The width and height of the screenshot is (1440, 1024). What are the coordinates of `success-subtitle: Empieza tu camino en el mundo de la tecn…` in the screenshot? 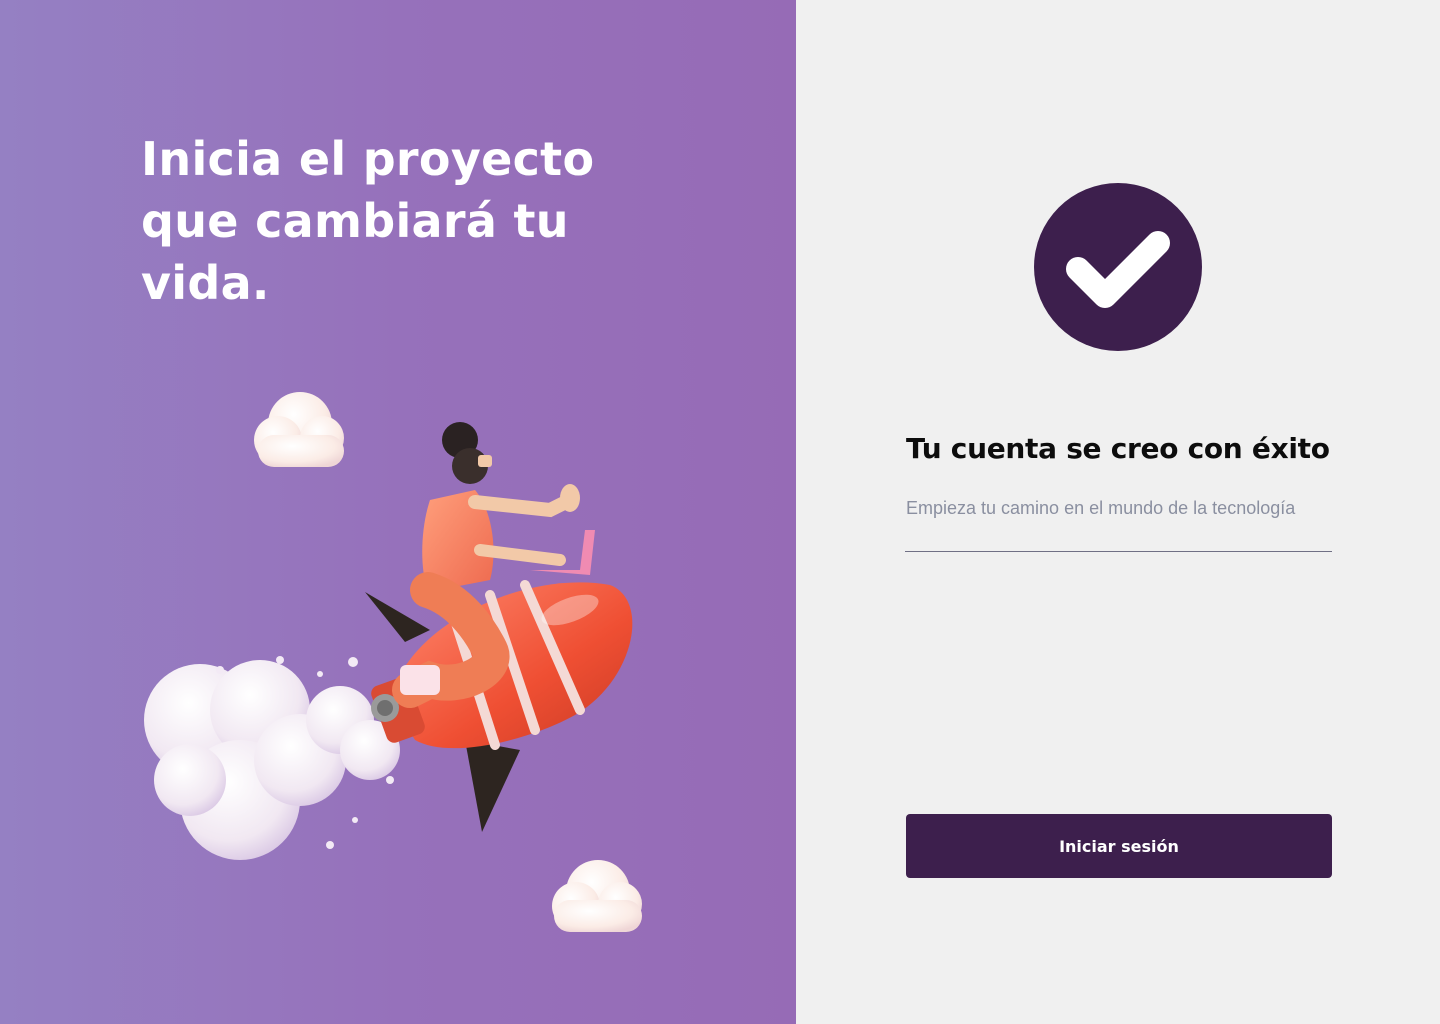 It's located at (1101, 508).